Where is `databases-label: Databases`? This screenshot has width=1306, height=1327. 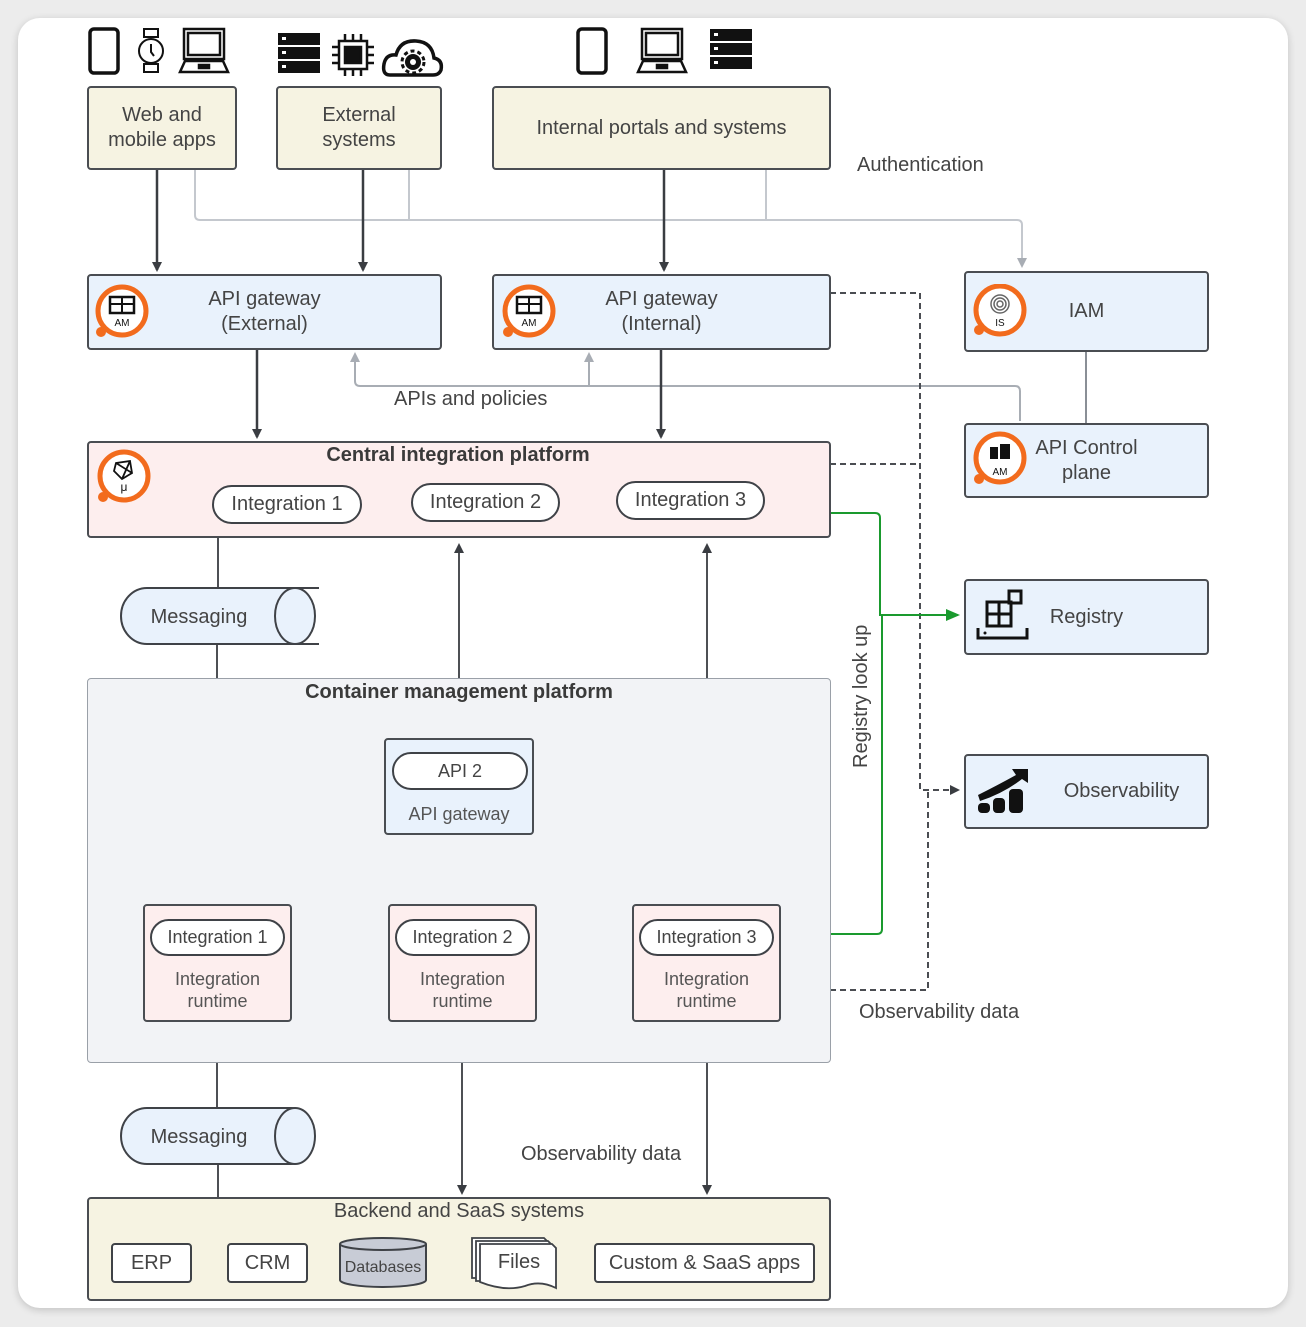
databases-label: Databases is located at coordinates (383, 1267).